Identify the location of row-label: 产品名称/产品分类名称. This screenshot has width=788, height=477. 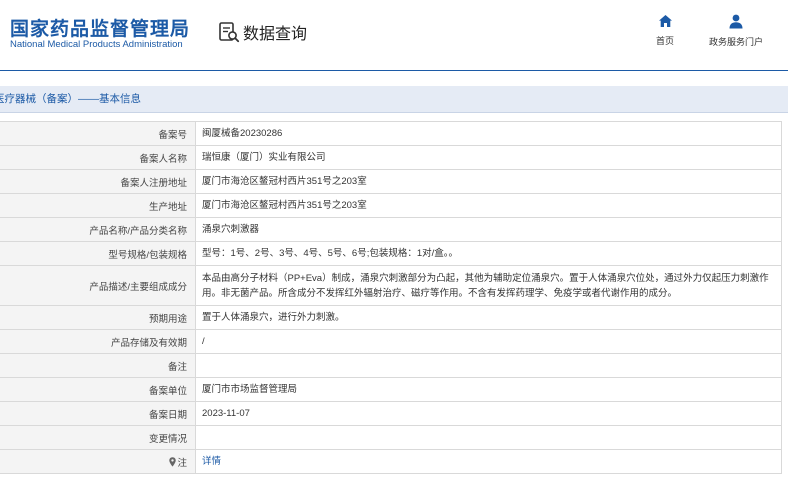
(98, 229).